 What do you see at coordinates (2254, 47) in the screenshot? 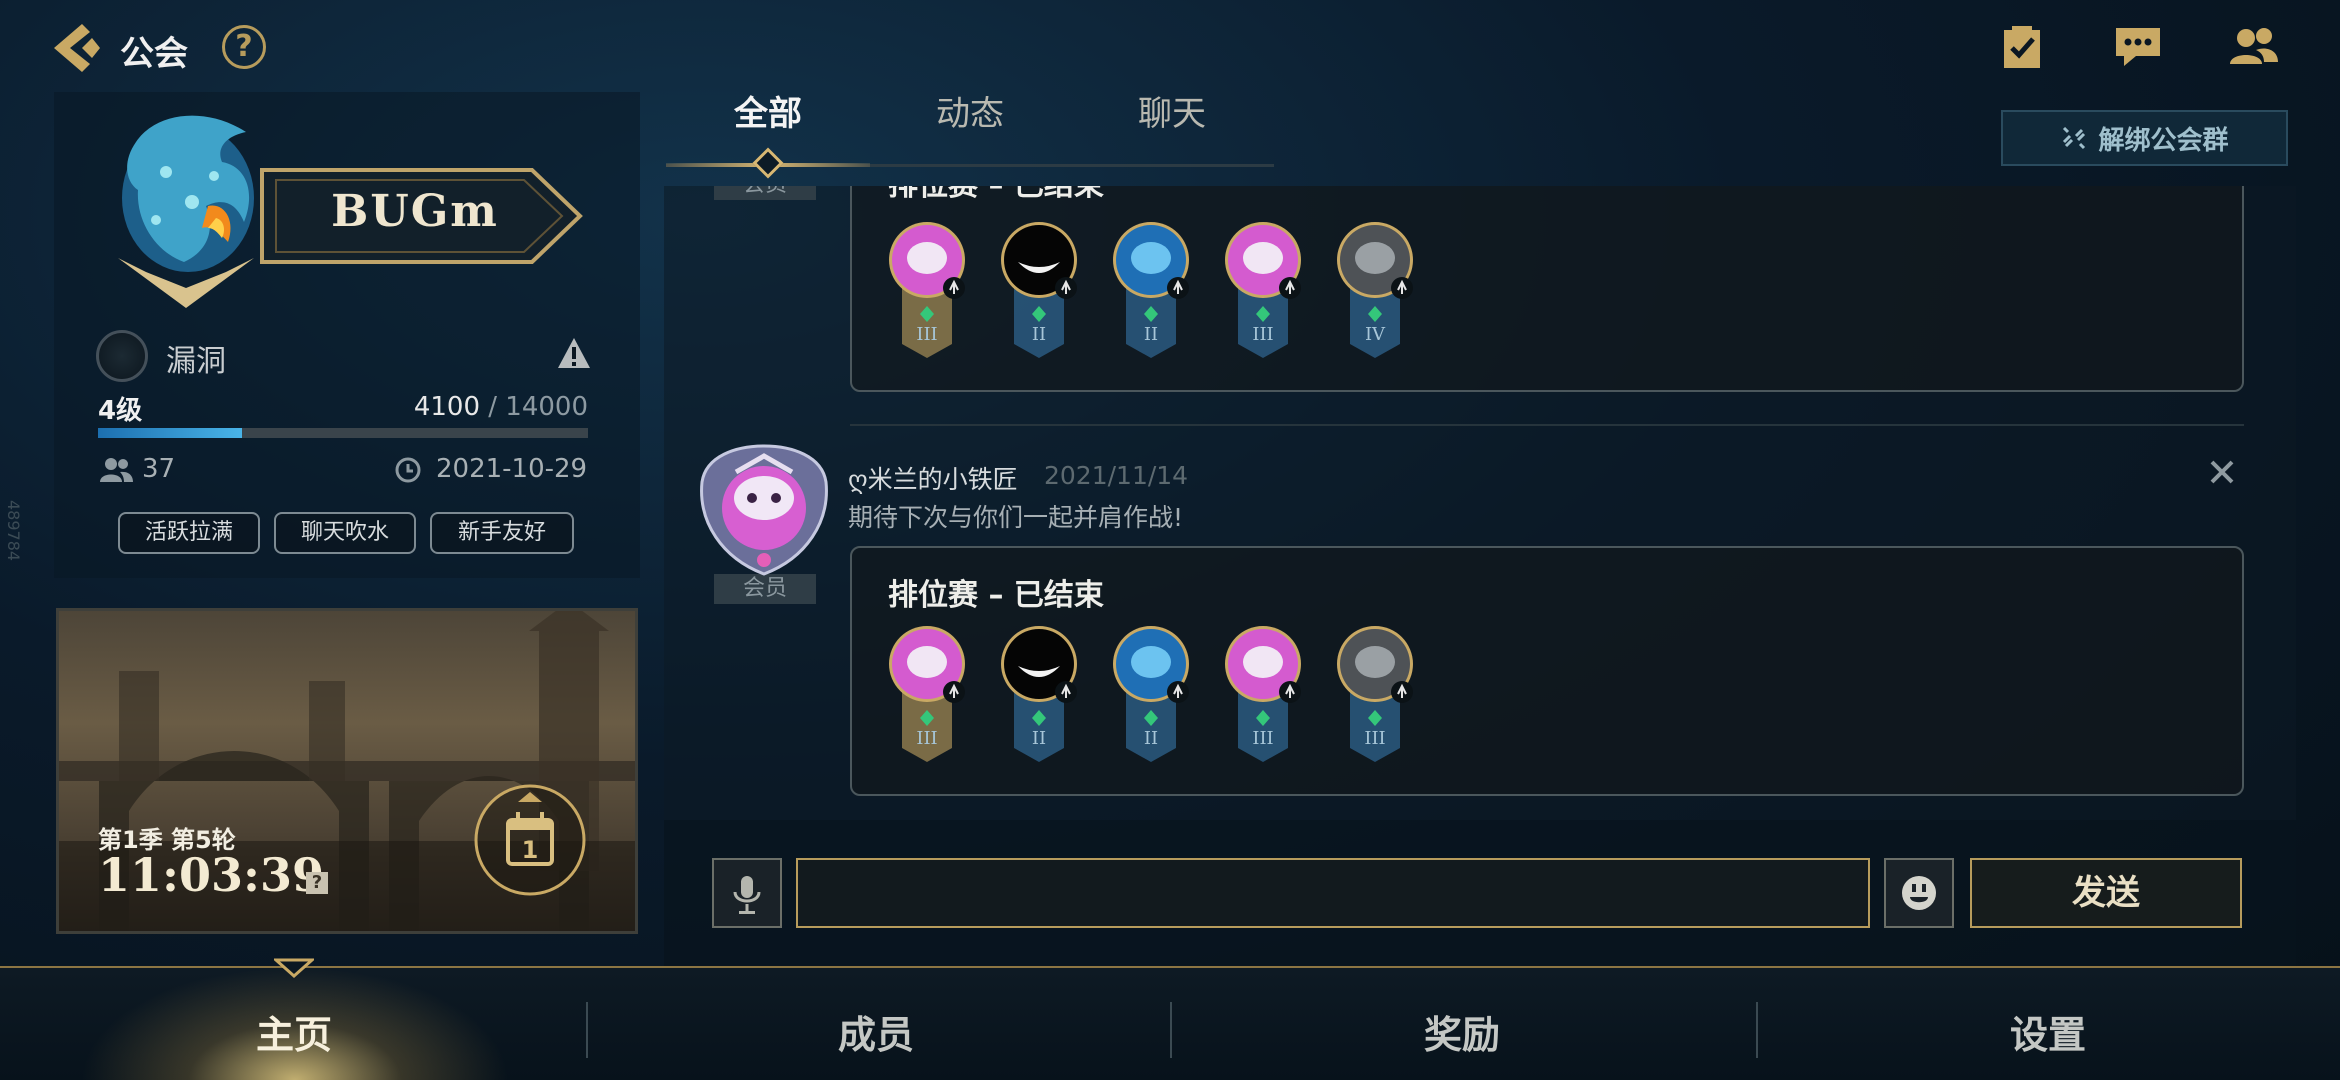
I see `friends-icon` at bounding box center [2254, 47].